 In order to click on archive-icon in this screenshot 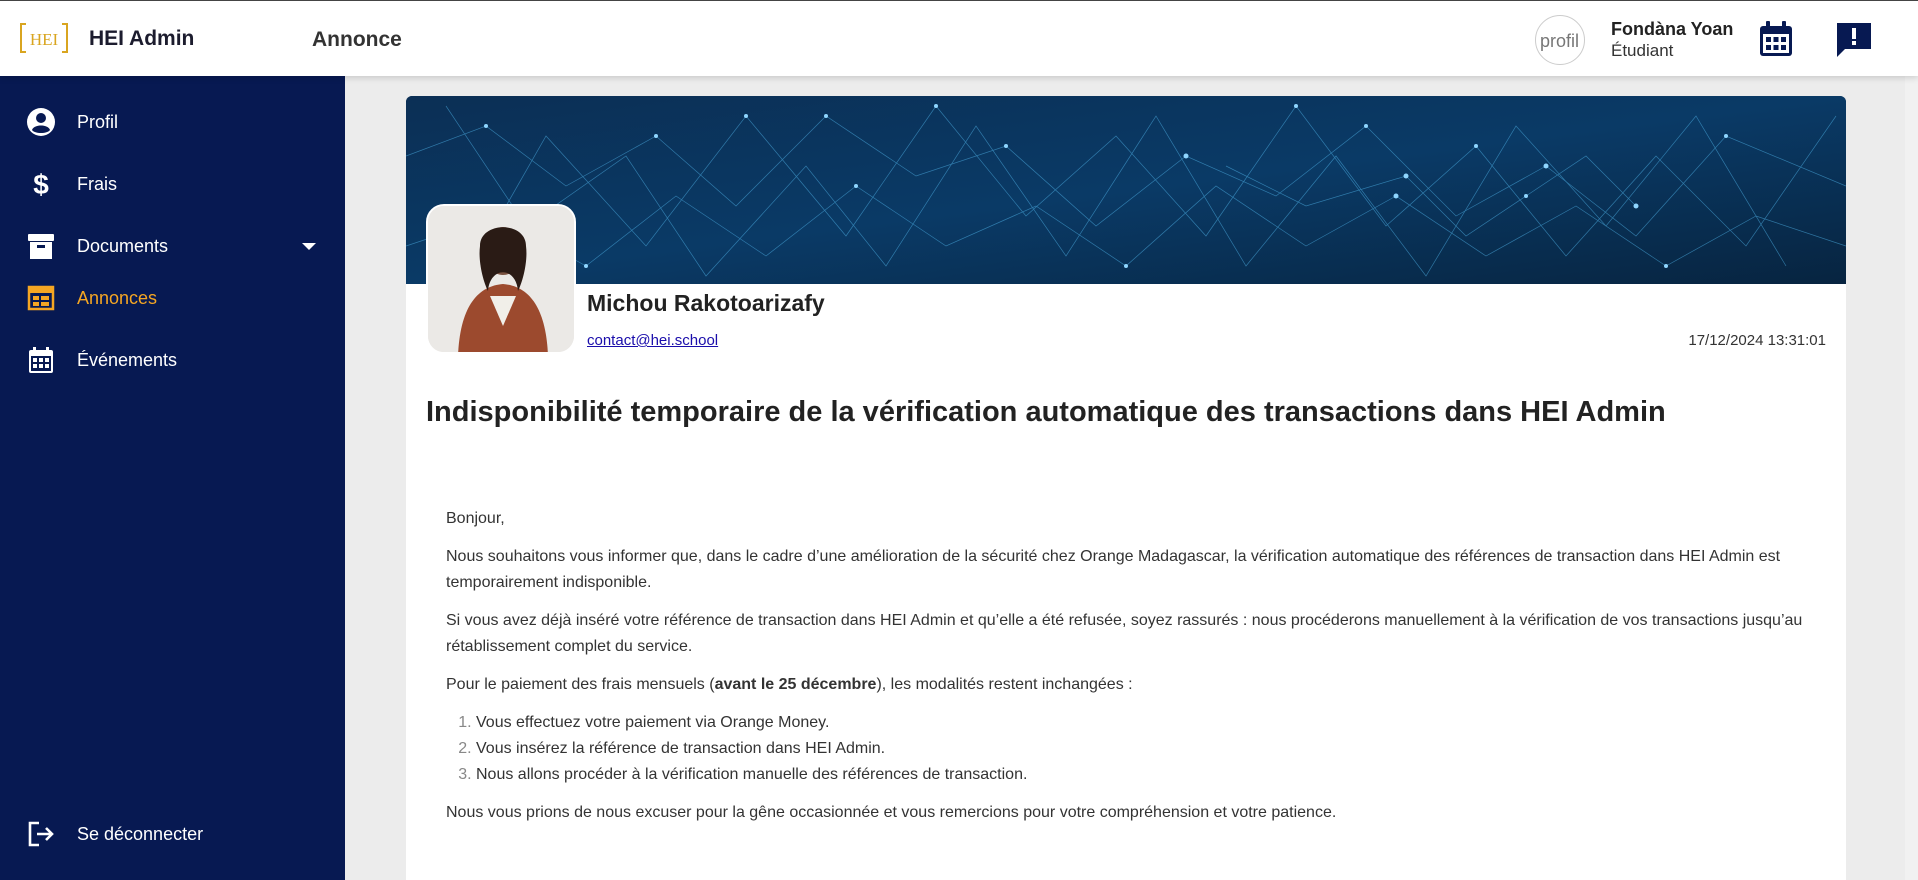, I will do `click(41, 246)`.